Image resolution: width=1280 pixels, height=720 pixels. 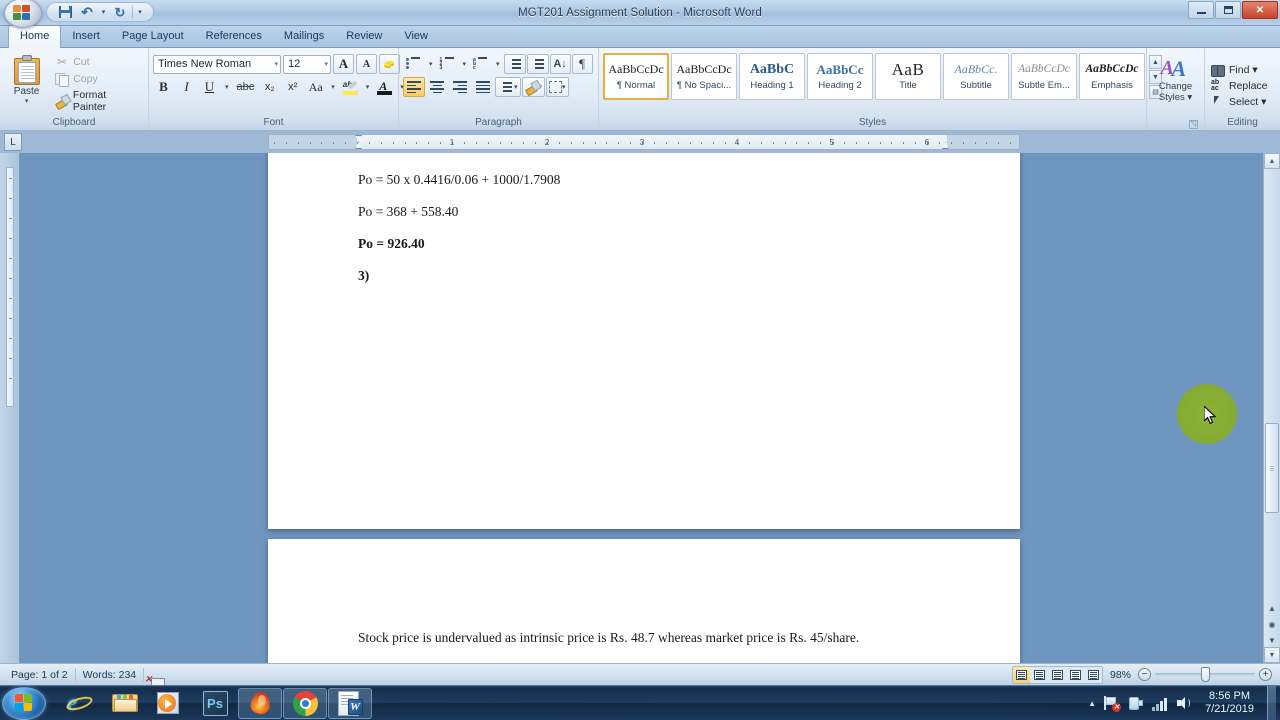 I want to click on align-right-button, so click(x=460, y=87).